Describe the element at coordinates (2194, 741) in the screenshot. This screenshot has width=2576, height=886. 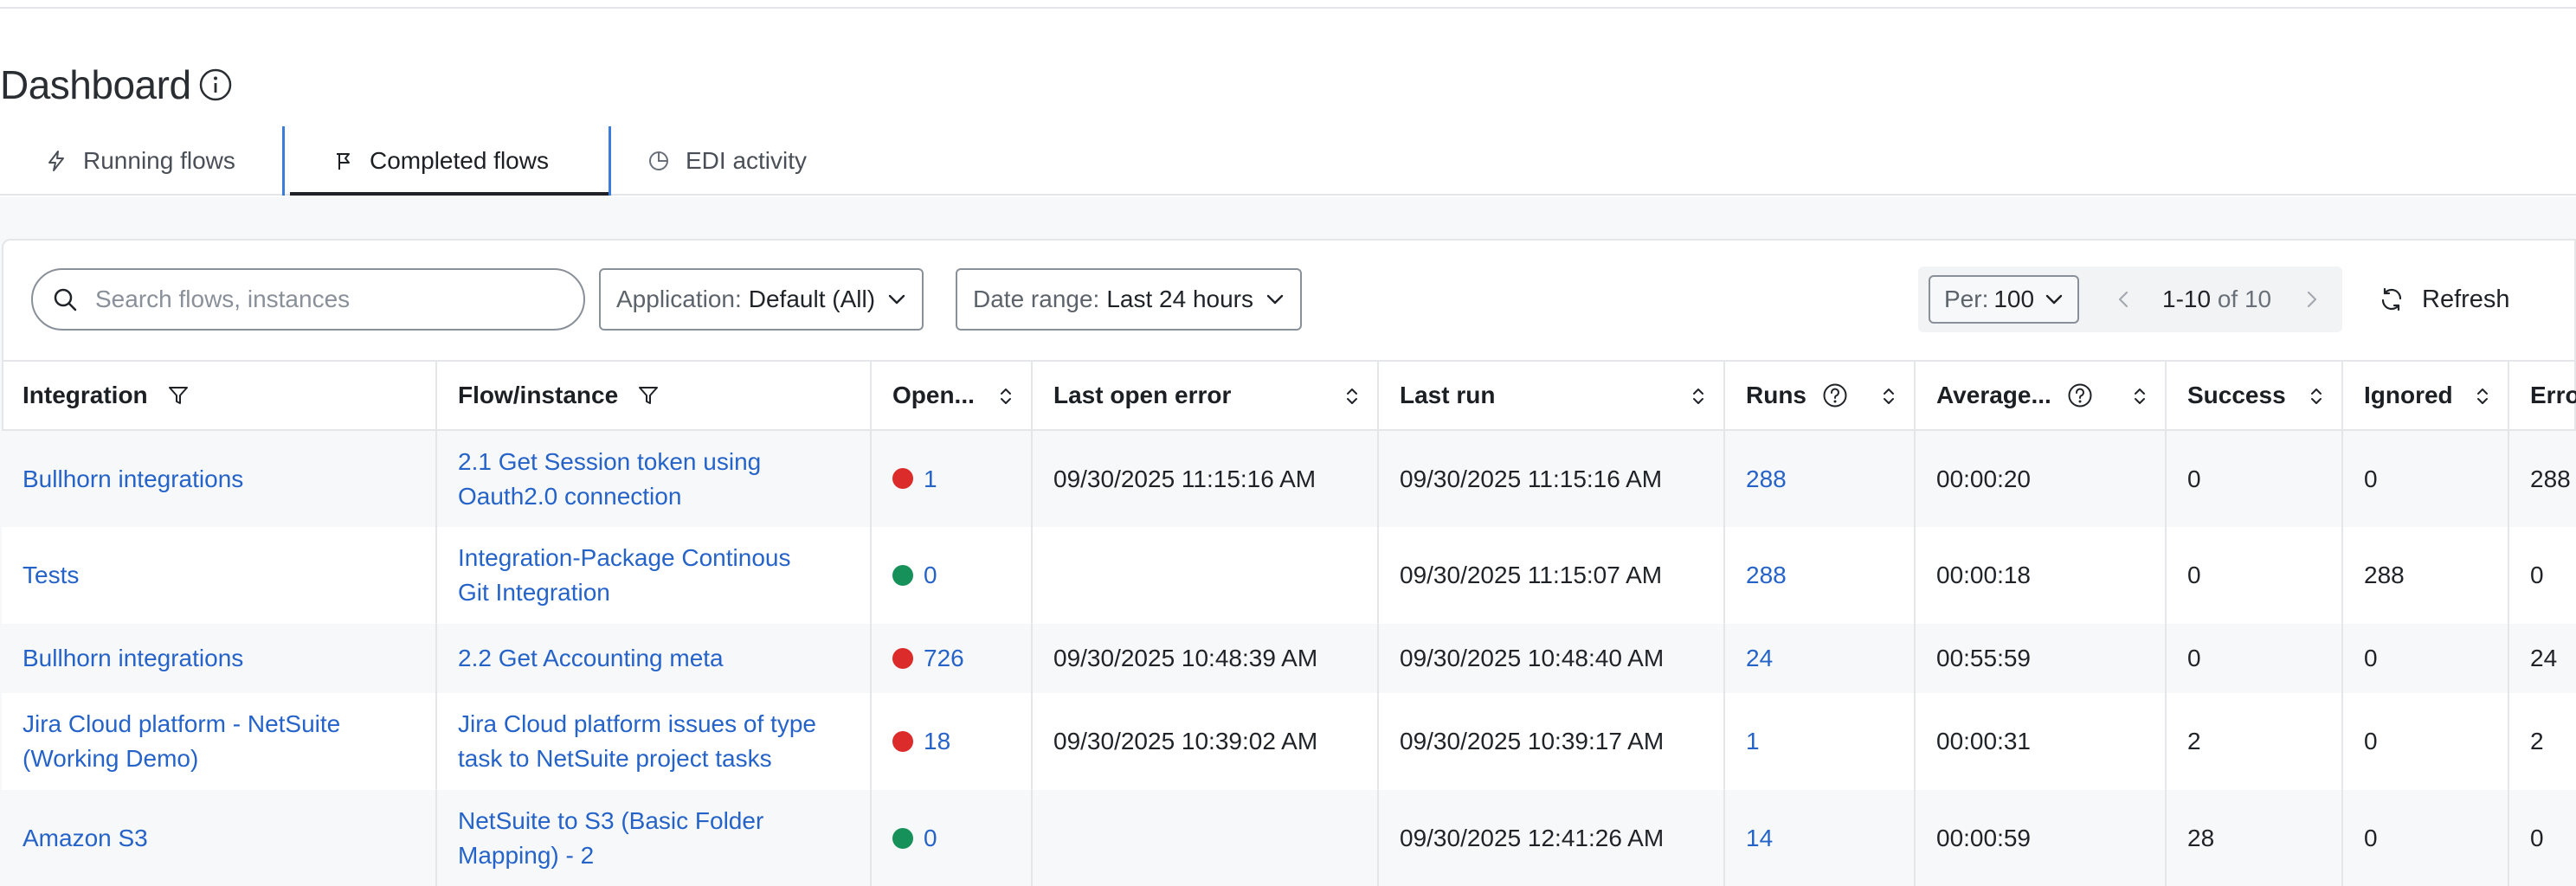
I see `success-value: 2` at that location.